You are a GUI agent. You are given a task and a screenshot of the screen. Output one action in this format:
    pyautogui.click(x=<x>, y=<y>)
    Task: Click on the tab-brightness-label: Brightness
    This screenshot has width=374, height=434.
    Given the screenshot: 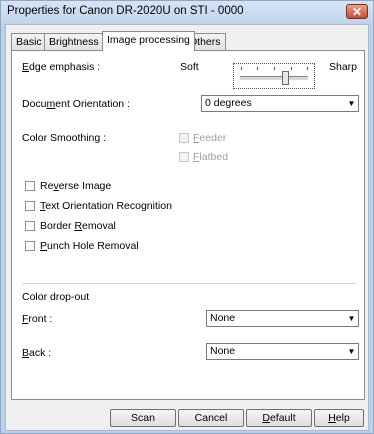 What is the action you would take?
    pyautogui.click(x=74, y=42)
    